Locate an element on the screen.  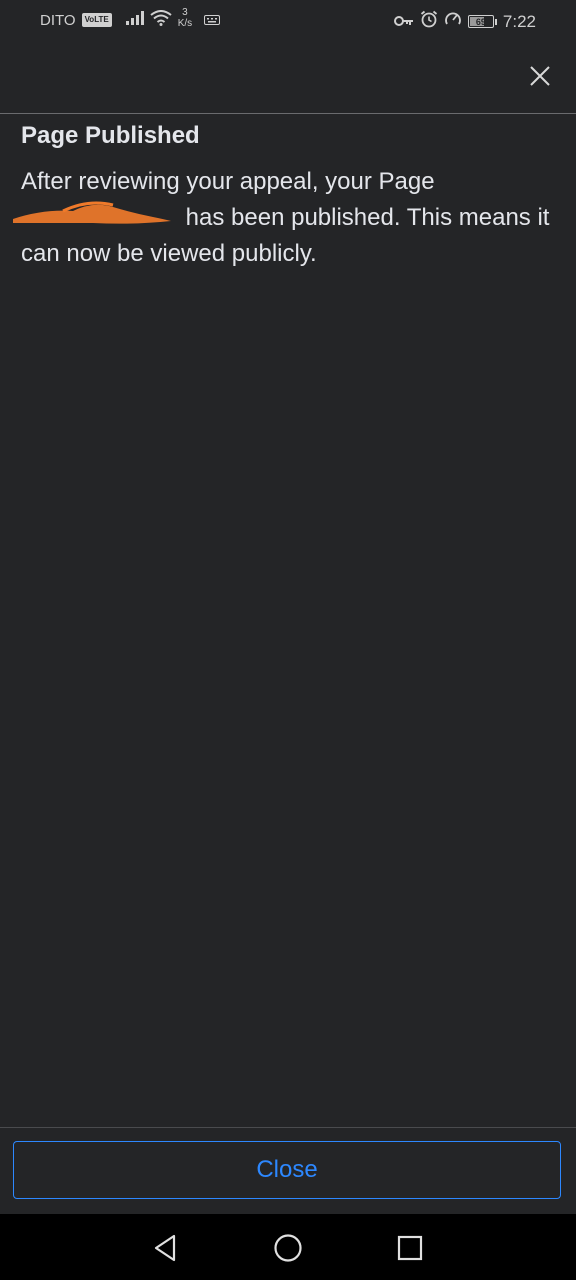
body-text-part1: After reviewing your appeal, your Page is located at coordinates (228, 181).